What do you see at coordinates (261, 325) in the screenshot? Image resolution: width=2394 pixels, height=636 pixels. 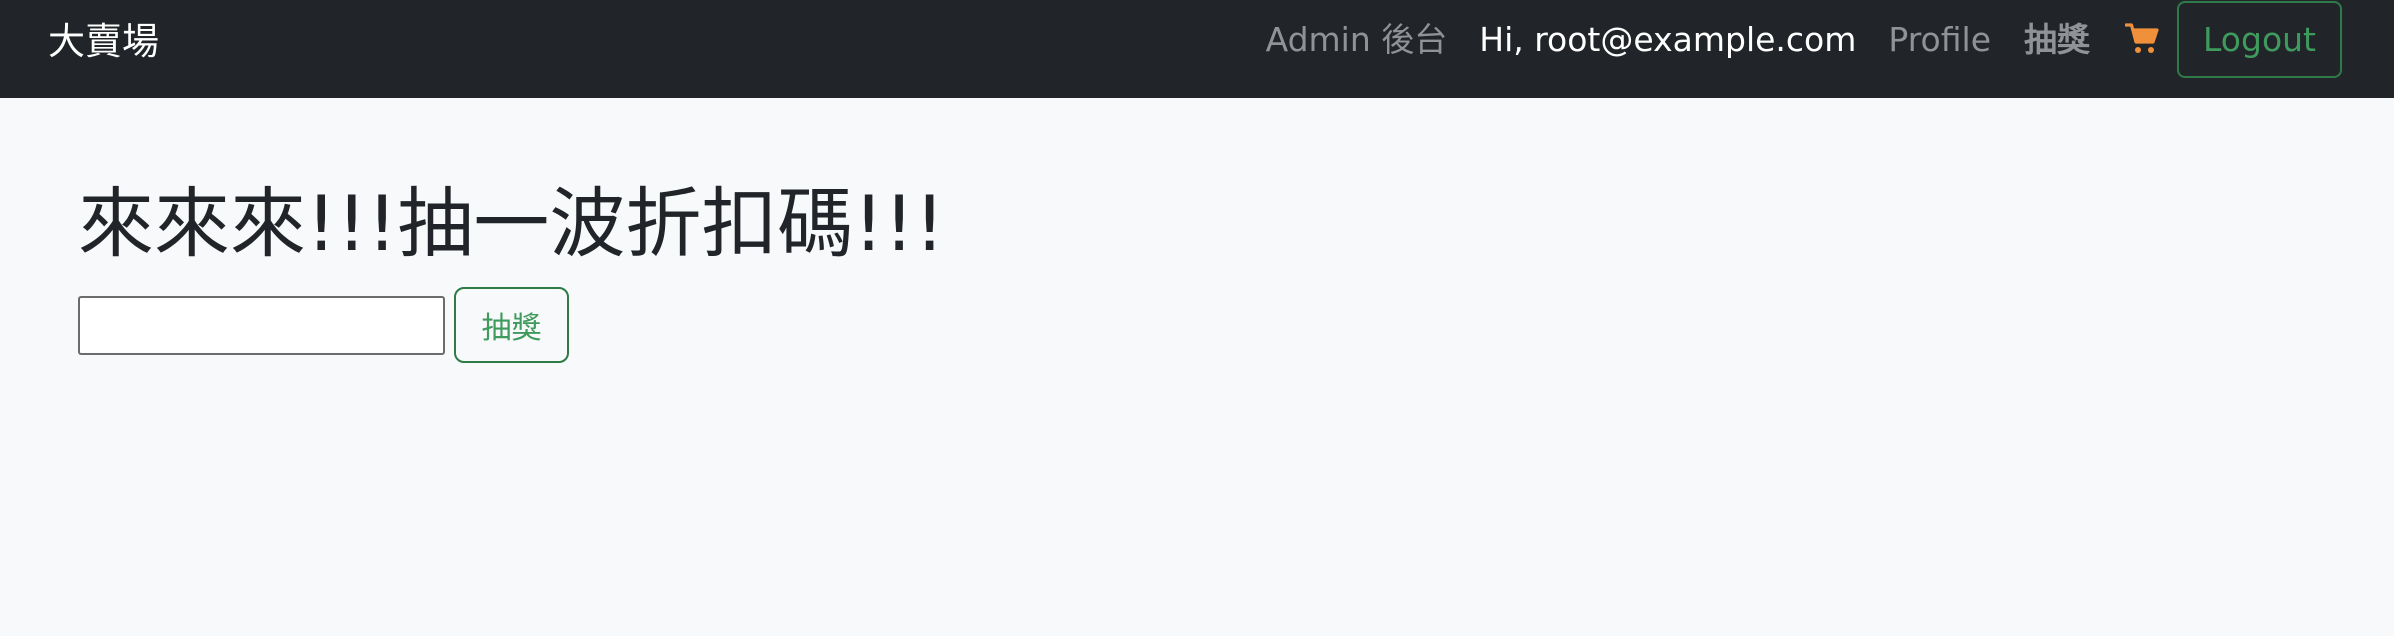 I see `discount-code-input` at bounding box center [261, 325].